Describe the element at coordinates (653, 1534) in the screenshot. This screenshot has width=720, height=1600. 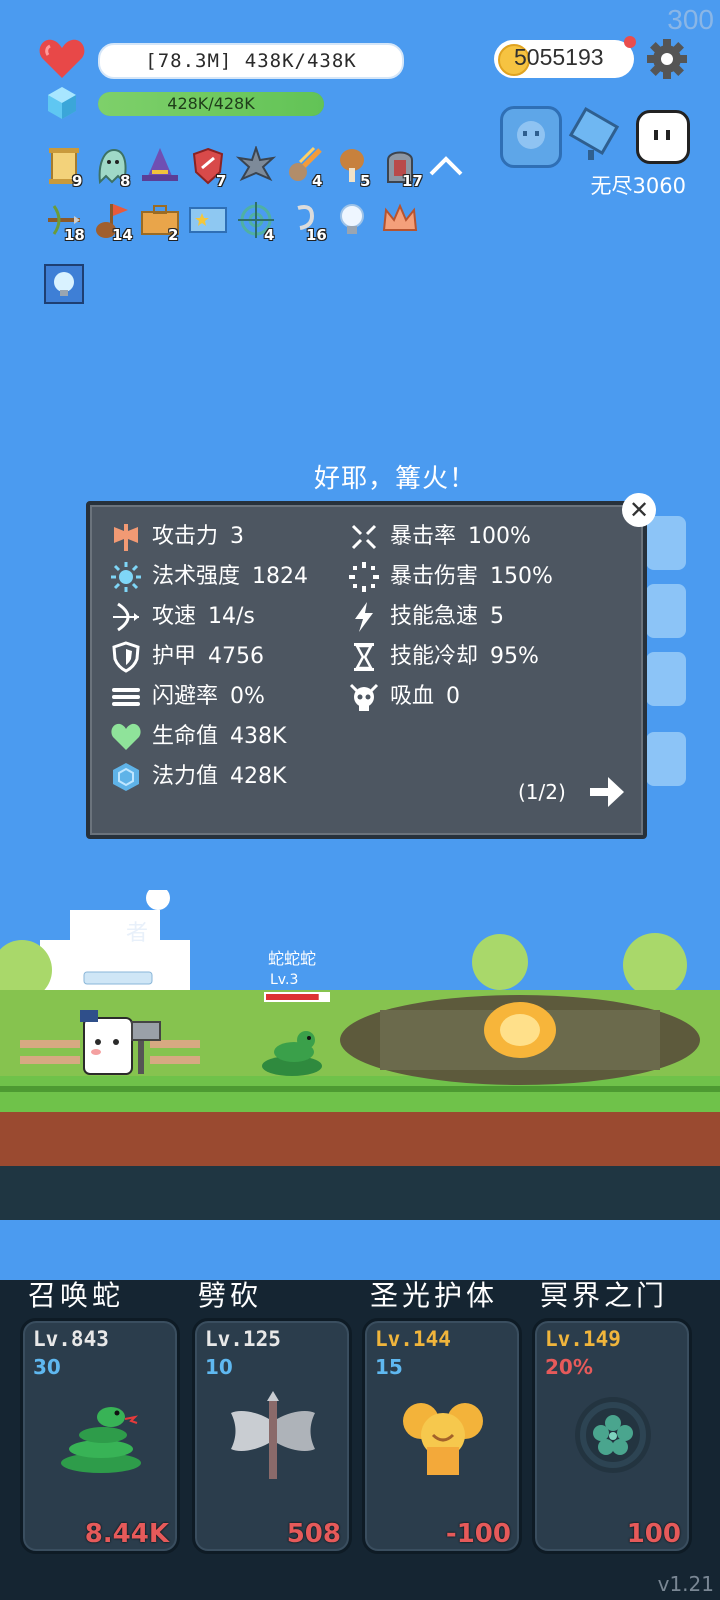
I see `skill-value: 100` at that location.